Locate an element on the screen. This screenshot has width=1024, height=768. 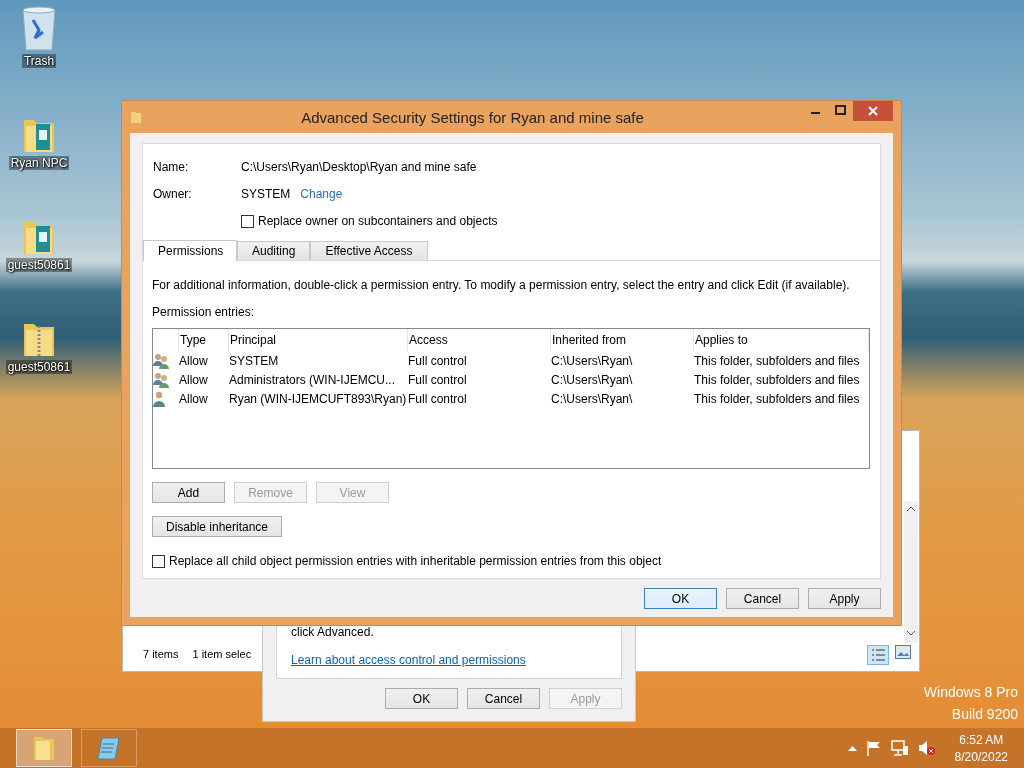
selection-count: 1 item selec is located at coordinates (222, 654).